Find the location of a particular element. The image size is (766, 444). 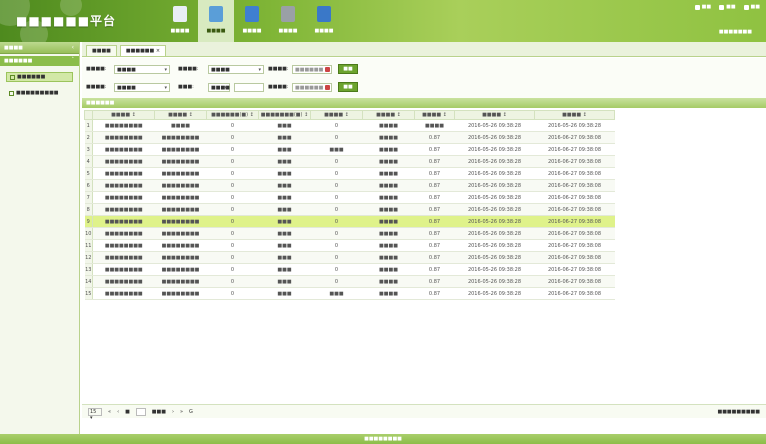

link-icon is located at coordinates (746, 7).